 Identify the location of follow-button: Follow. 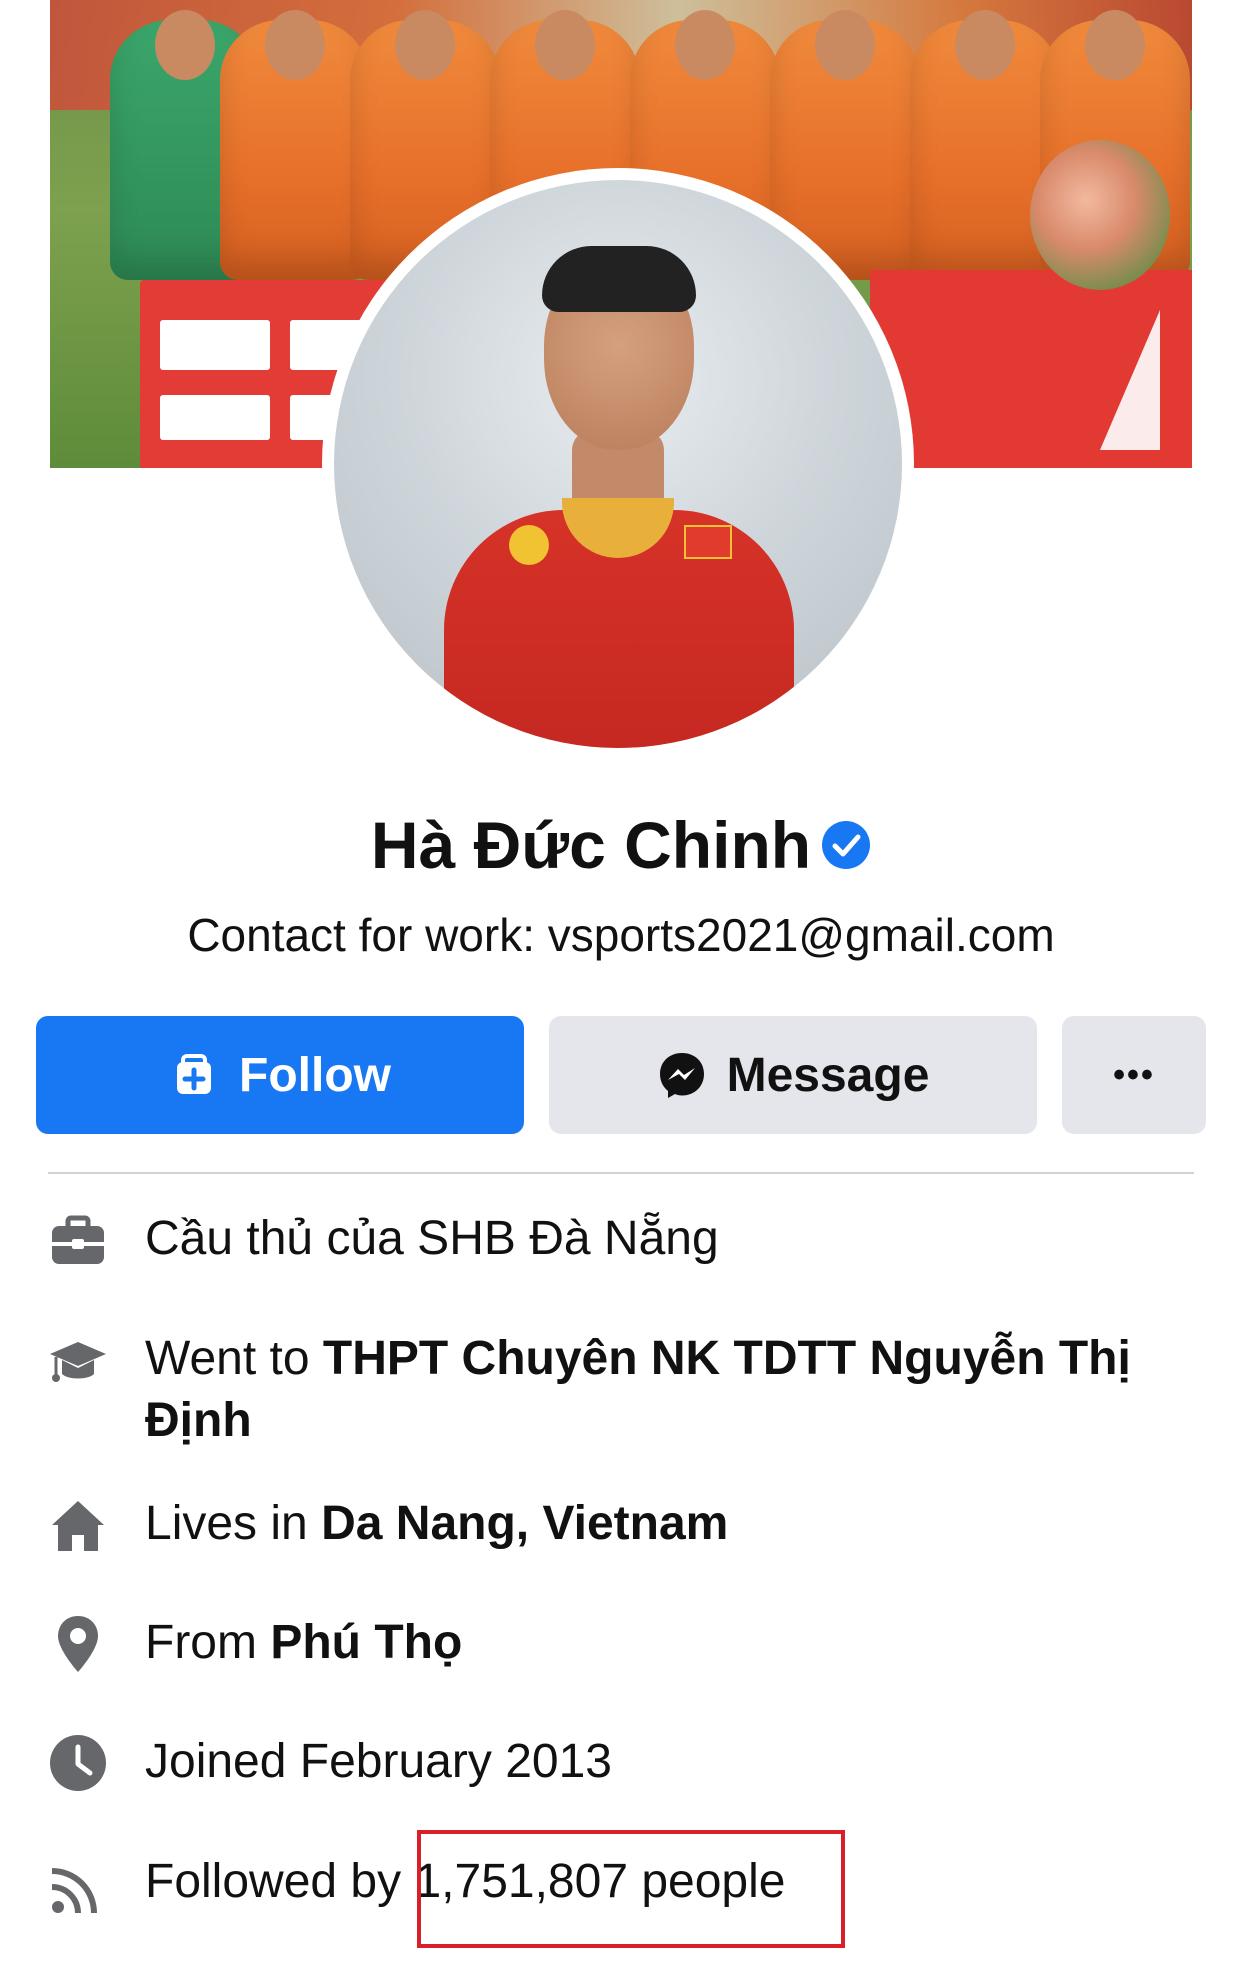
(280, 1075).